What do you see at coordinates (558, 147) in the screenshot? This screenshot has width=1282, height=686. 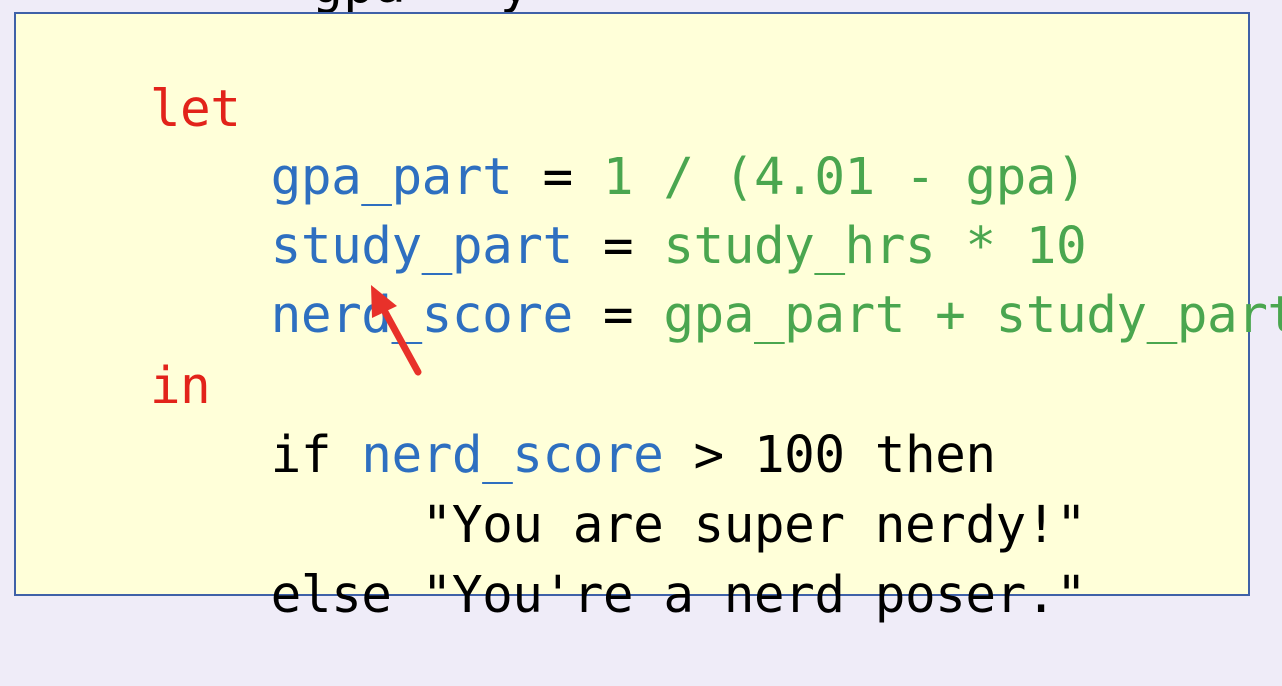 I see `code-line-gpa-part: gpa_part = 1 / (4.01 - gpa)` at bounding box center [558, 147].